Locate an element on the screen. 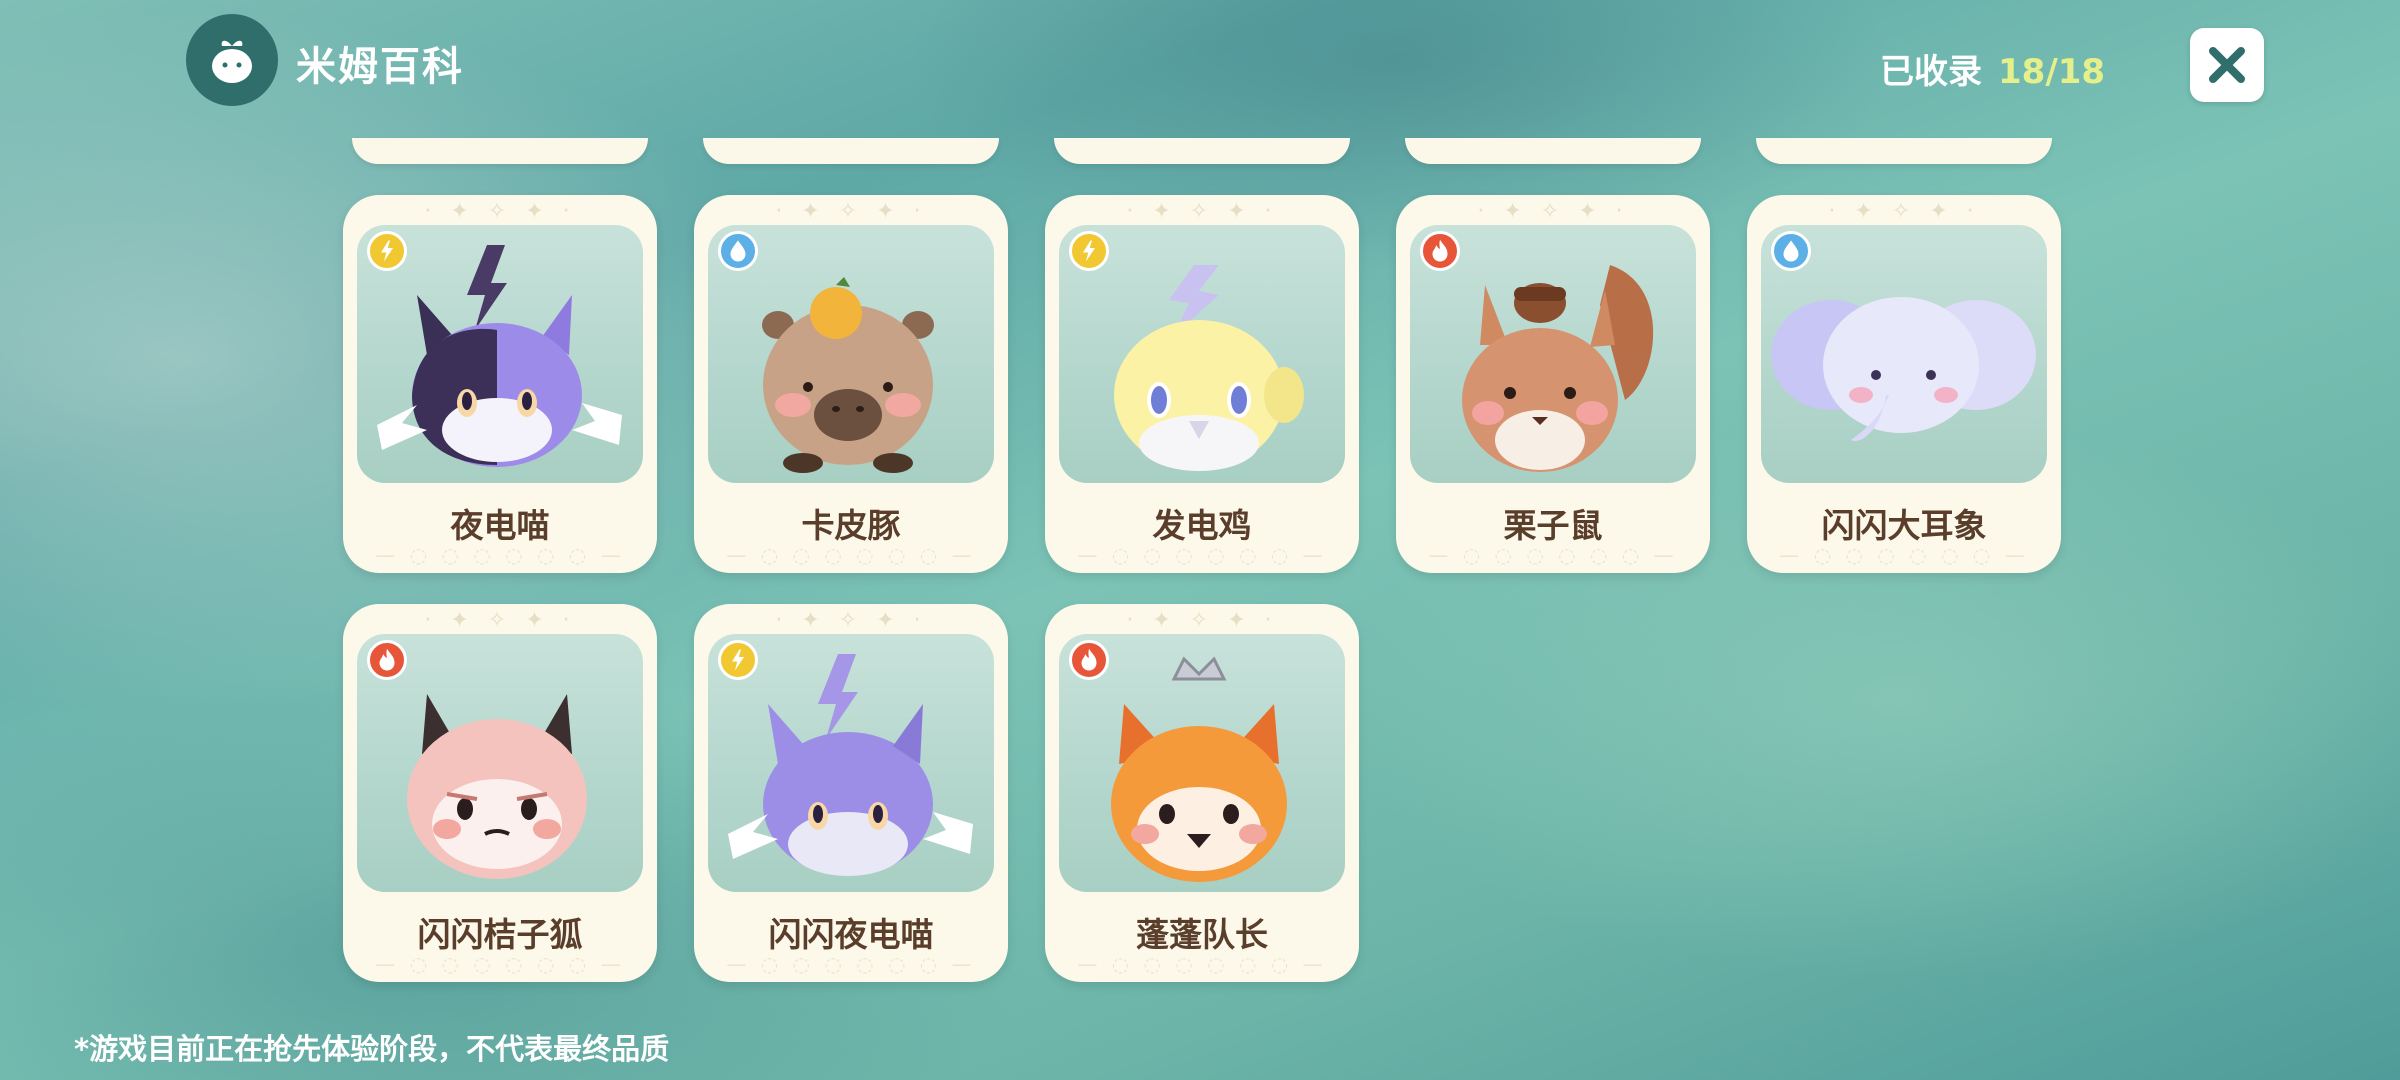 The image size is (2400, 1080). creature-name: 闪闪桔子狐 is located at coordinates (500, 934).